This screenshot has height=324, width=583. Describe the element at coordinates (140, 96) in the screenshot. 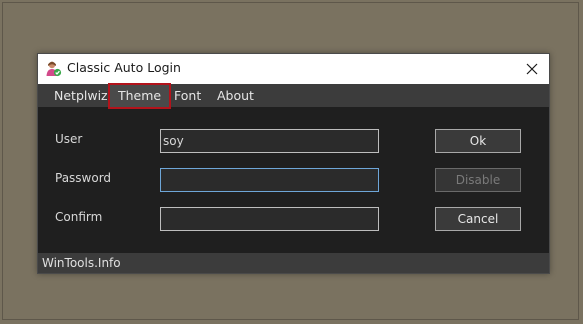

I see `menu-theme: Theme` at that location.